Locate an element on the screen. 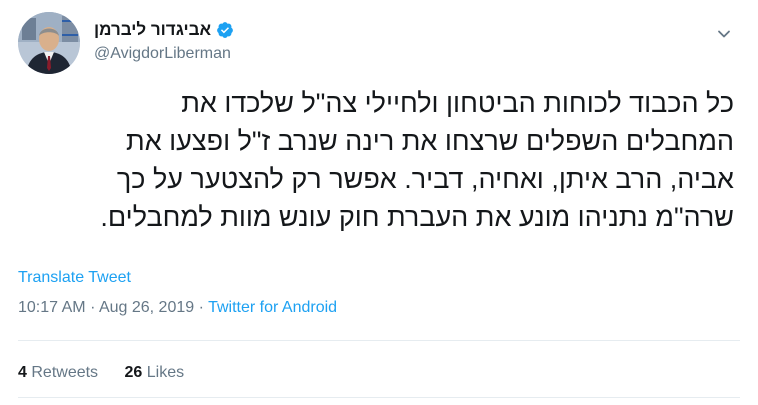 This screenshot has width=758, height=405. retweets-count: 4 is located at coordinates (22, 372).